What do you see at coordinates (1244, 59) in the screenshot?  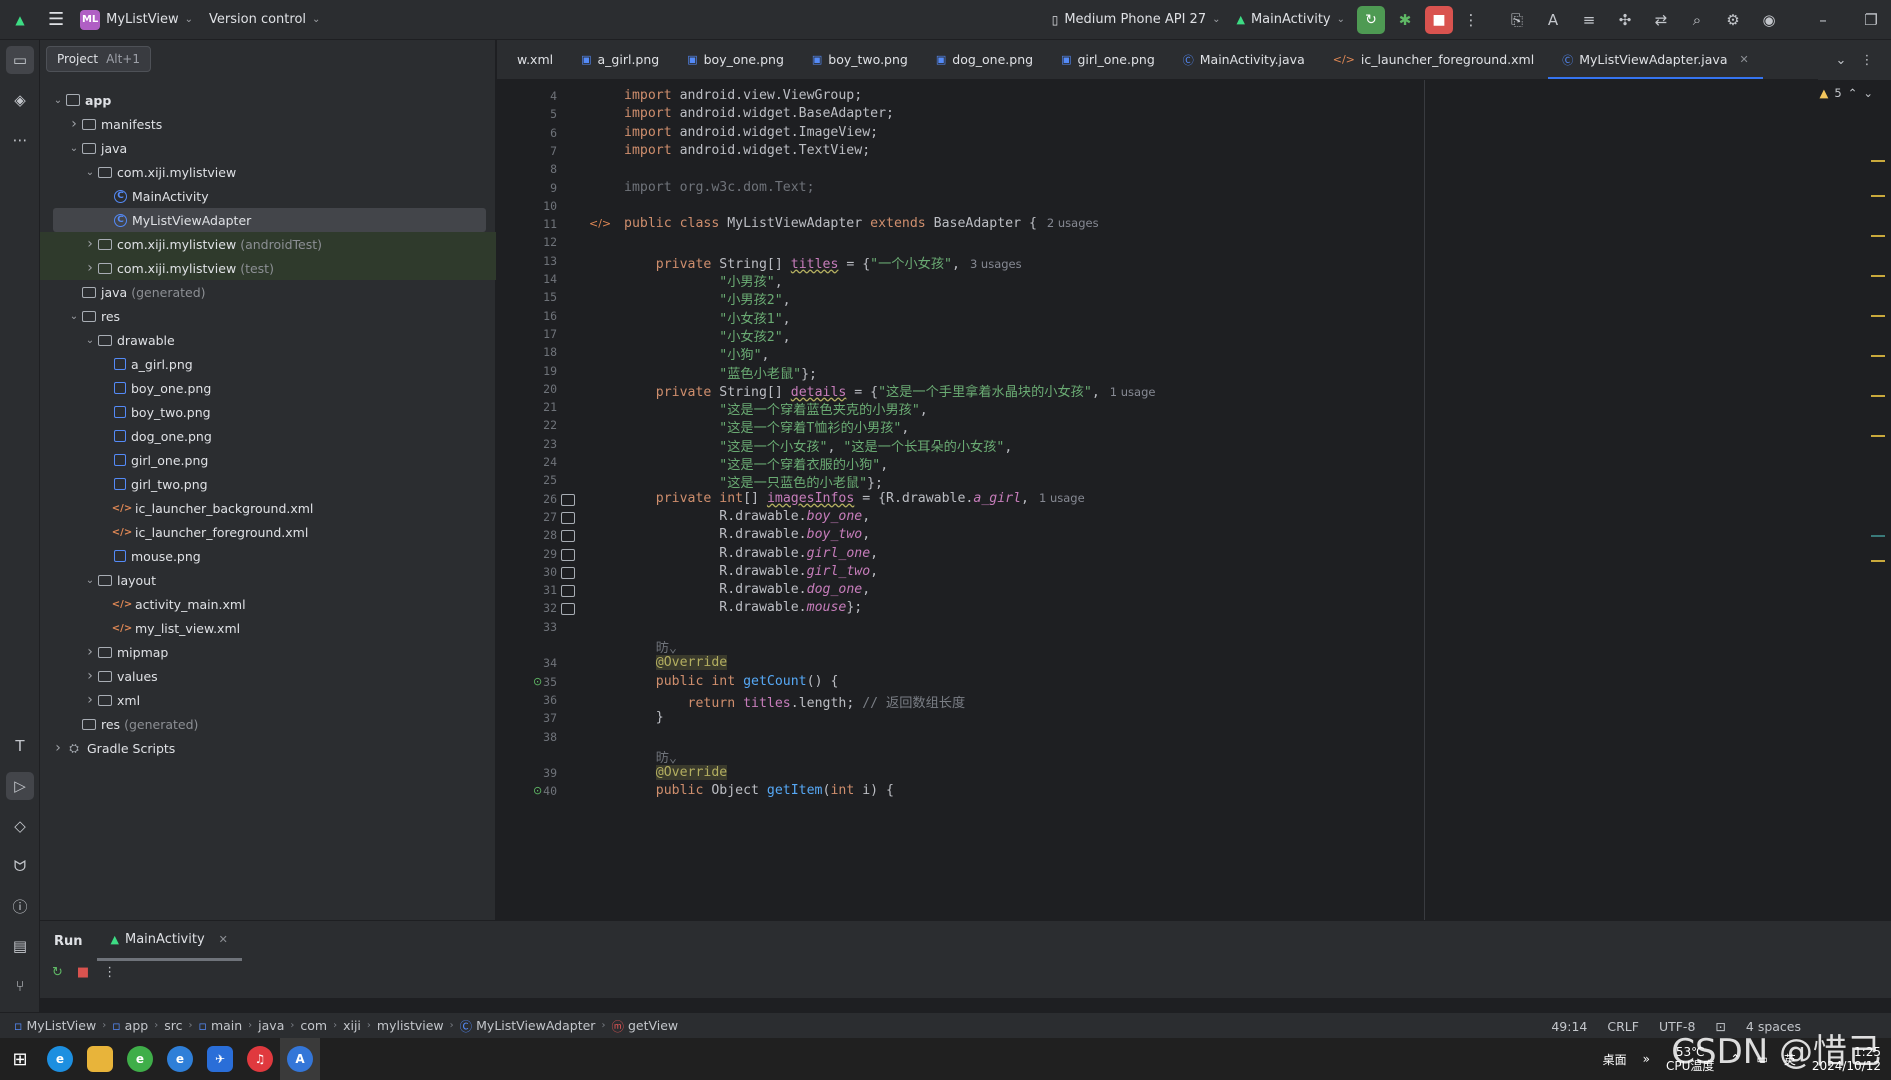 I see `editor-tab: Ⓒ MainActivity.java` at bounding box center [1244, 59].